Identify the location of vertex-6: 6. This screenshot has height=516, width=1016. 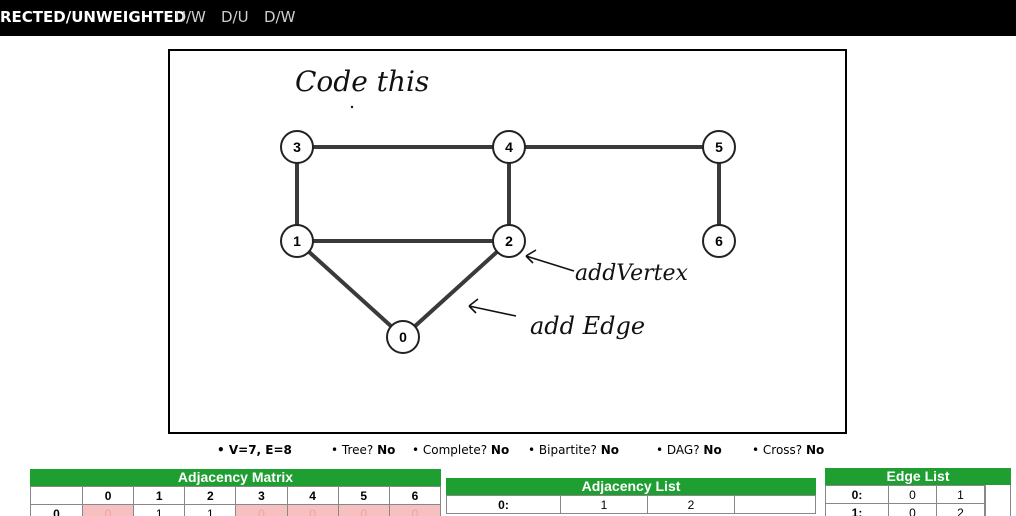
(719, 241).